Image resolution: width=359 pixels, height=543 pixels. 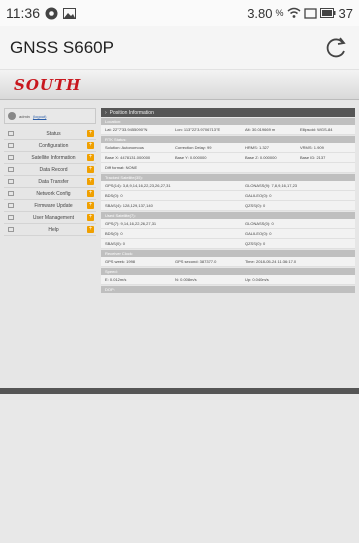 I want to click on satellite-icon, so click(x=11, y=157).